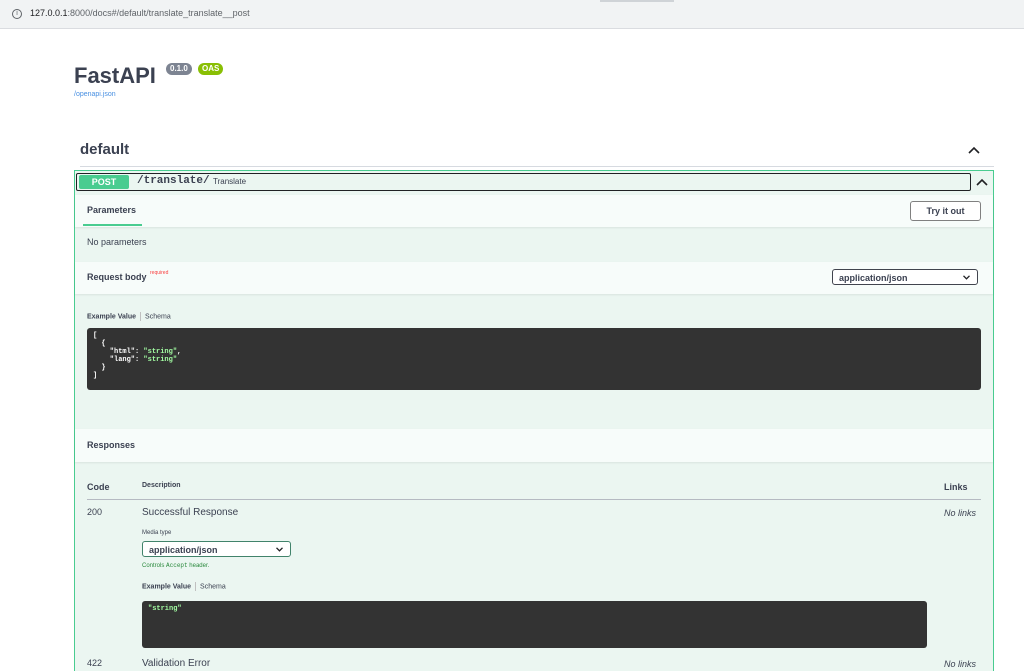 Image resolution: width=1024 pixels, height=671 pixels. What do you see at coordinates (198, 566) in the screenshot?
I see `controls-suffix: header.` at bounding box center [198, 566].